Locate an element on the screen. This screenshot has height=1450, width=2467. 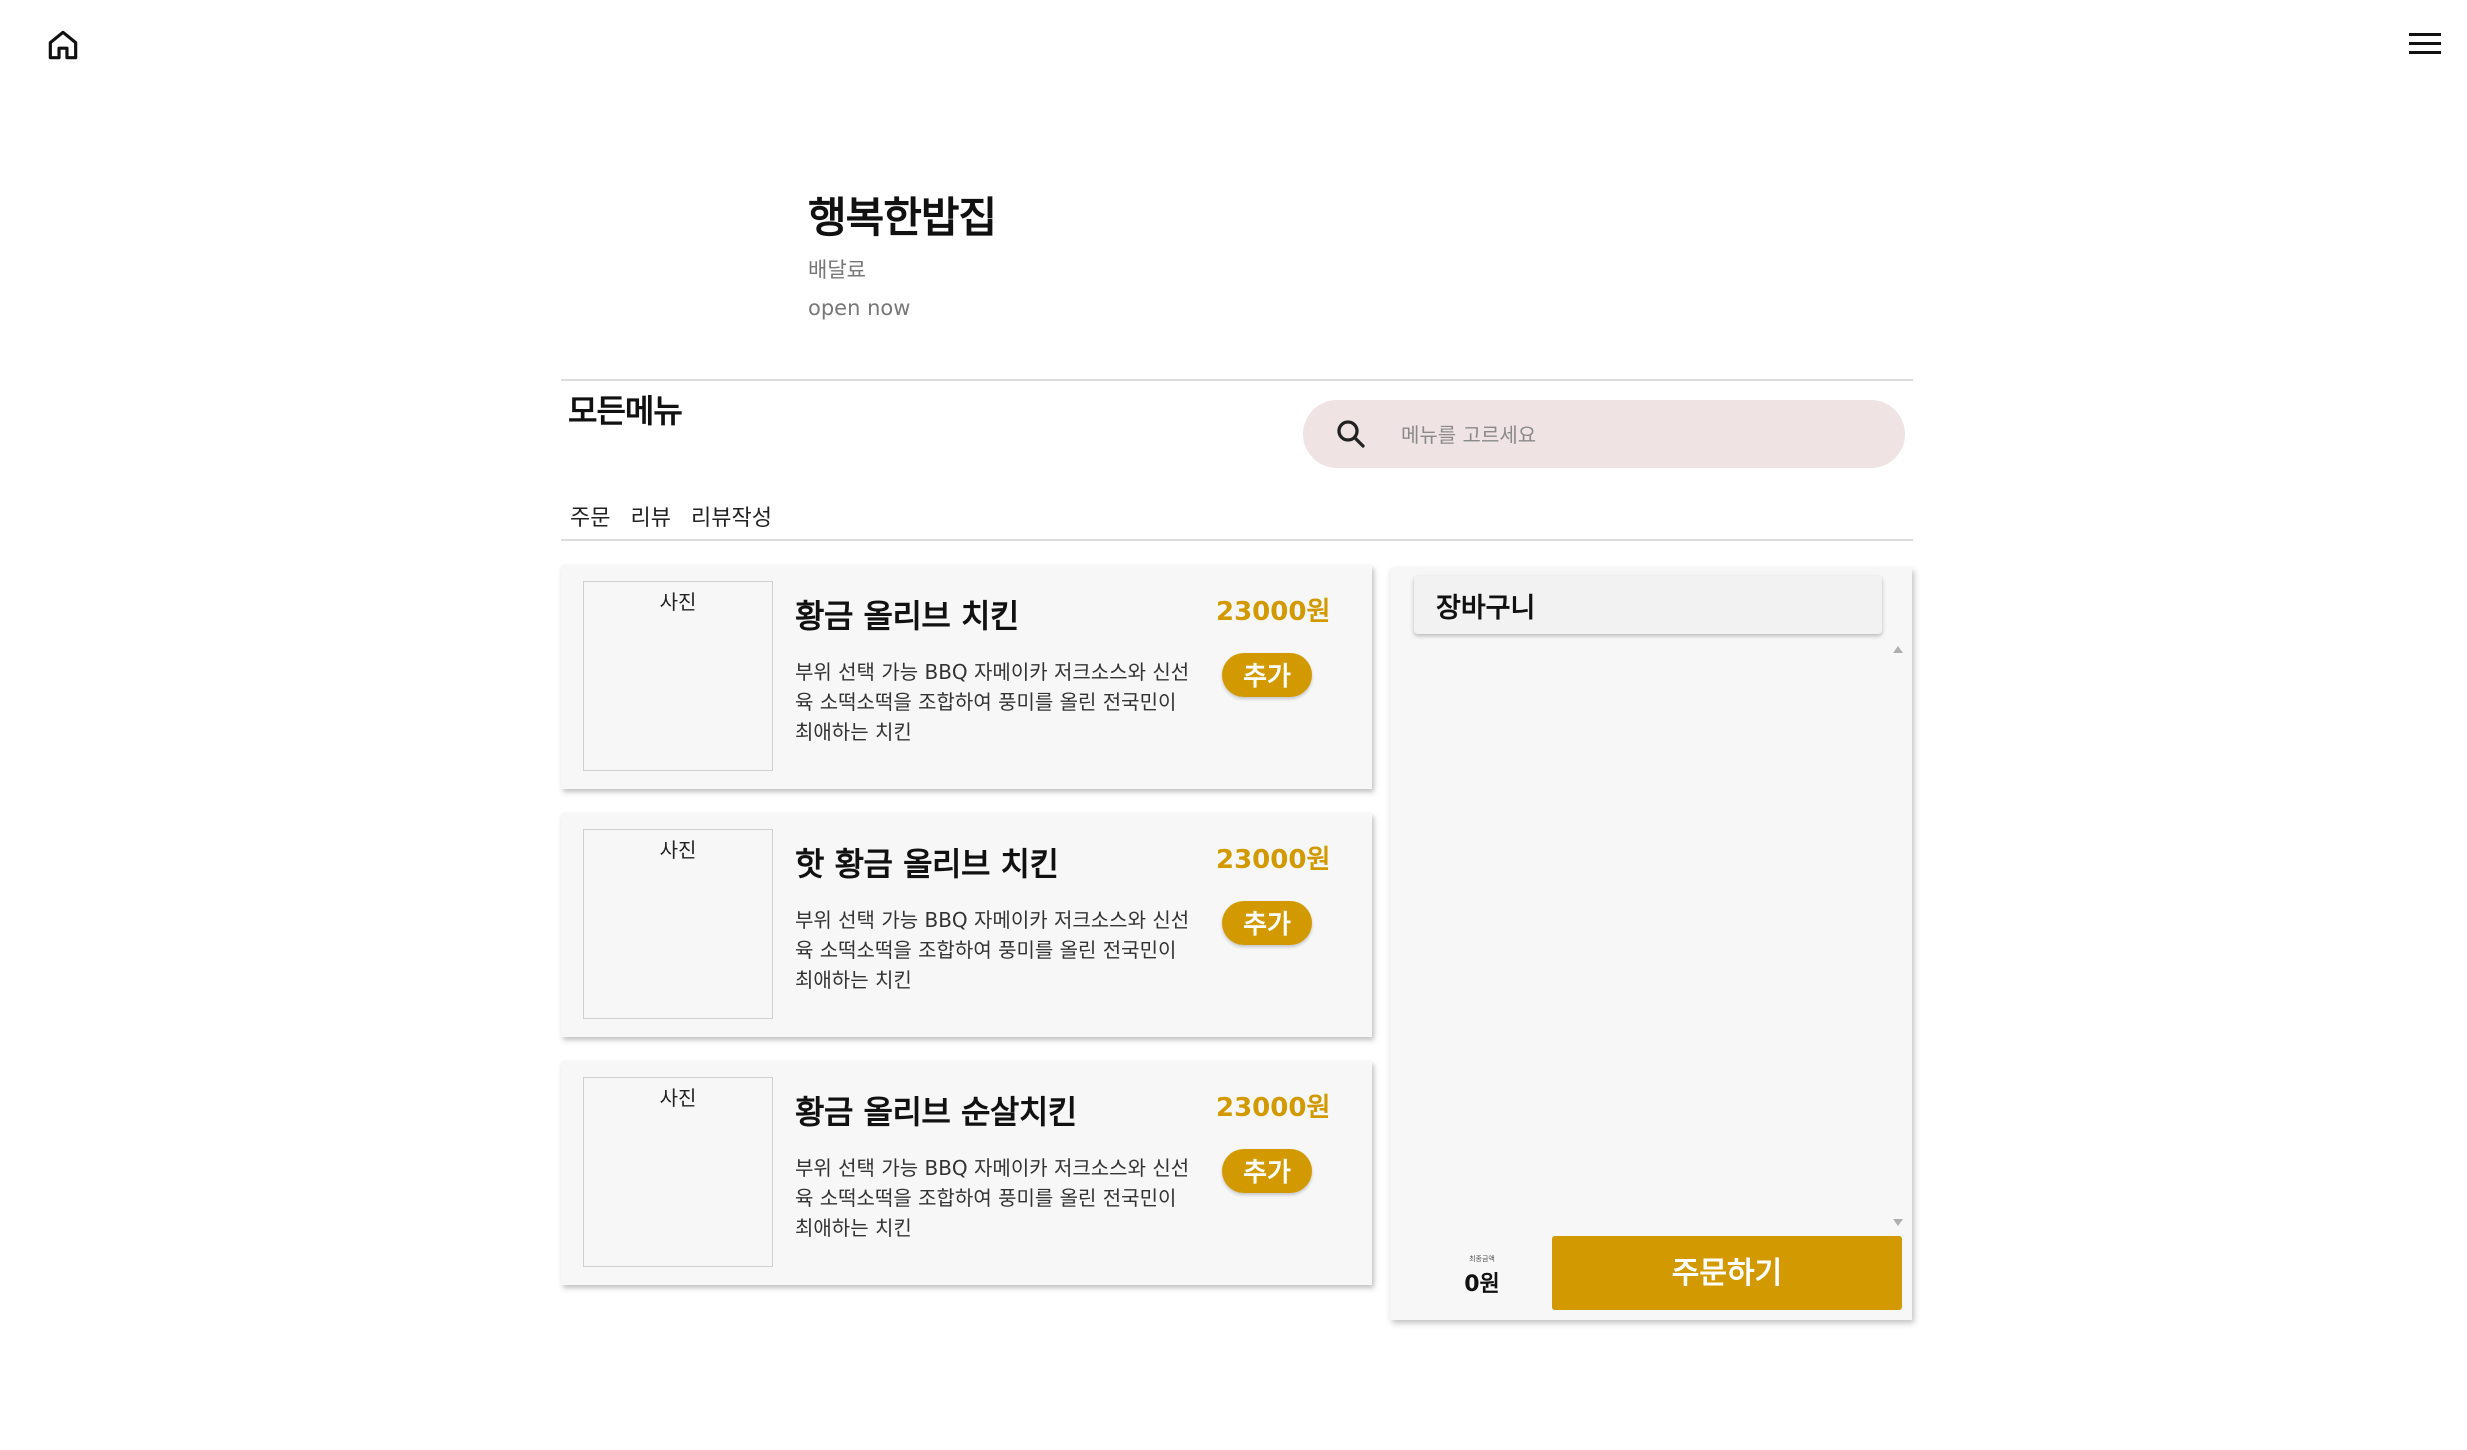
scroll-up-arrow-icon is located at coordinates (1898, 649).